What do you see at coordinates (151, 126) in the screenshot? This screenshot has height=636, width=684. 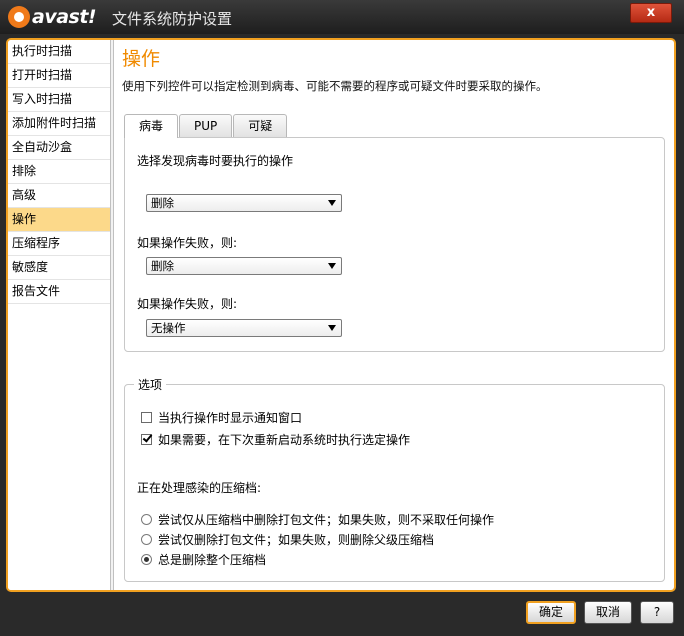 I see `tab-virus: 病毒` at bounding box center [151, 126].